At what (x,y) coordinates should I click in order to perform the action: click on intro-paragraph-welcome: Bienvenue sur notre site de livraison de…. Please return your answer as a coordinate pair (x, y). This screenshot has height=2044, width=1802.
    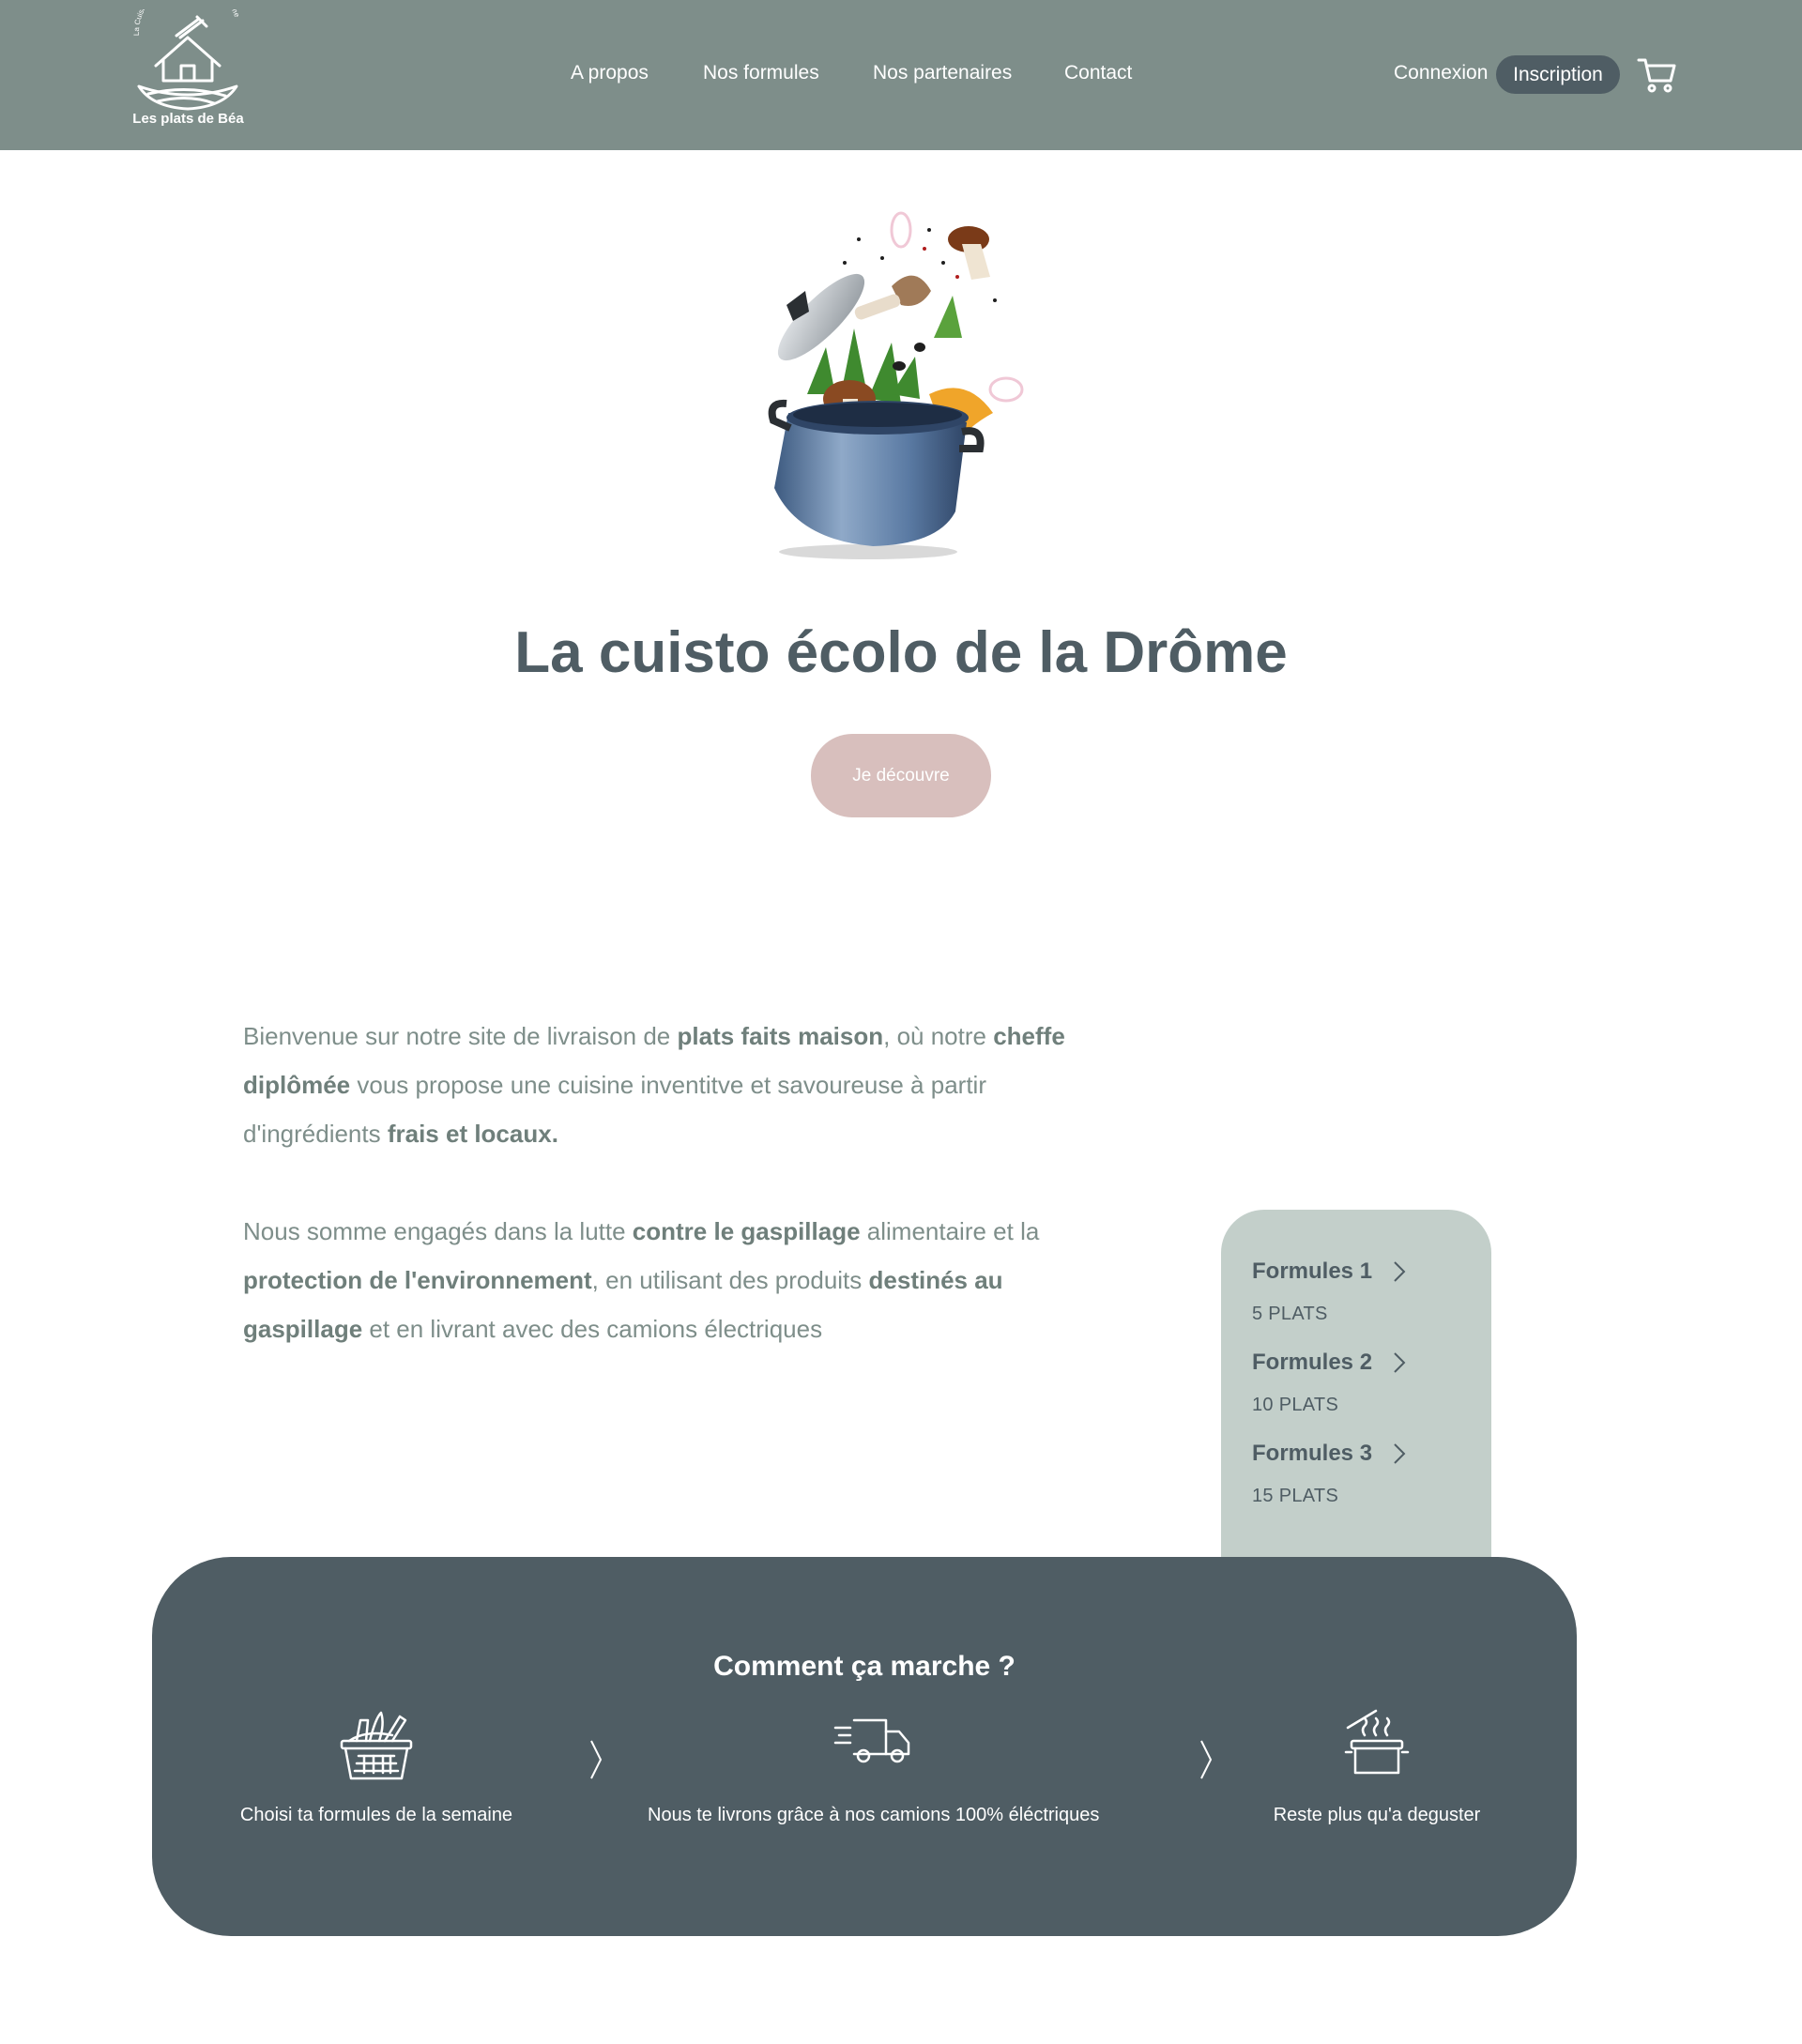
    Looking at the image, I should click on (675, 1085).